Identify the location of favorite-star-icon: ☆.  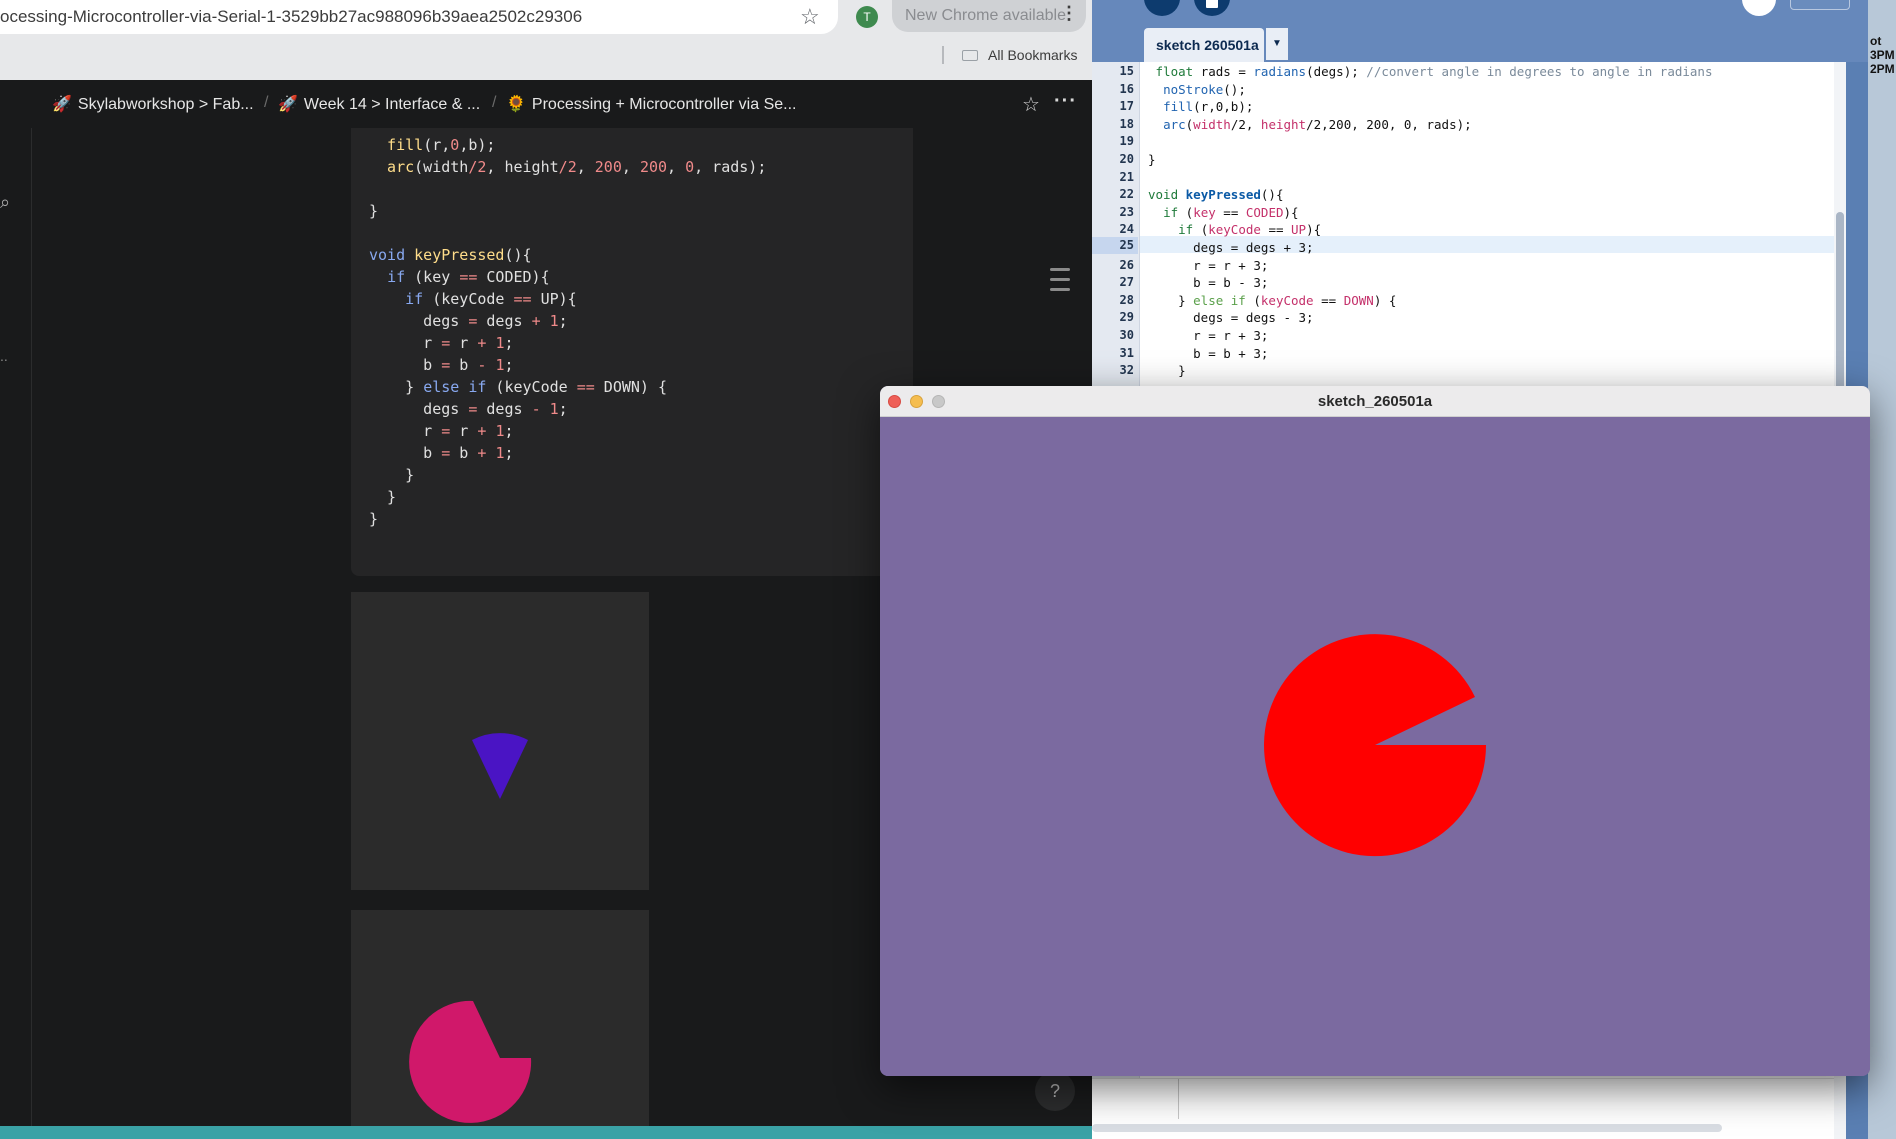
(1031, 104).